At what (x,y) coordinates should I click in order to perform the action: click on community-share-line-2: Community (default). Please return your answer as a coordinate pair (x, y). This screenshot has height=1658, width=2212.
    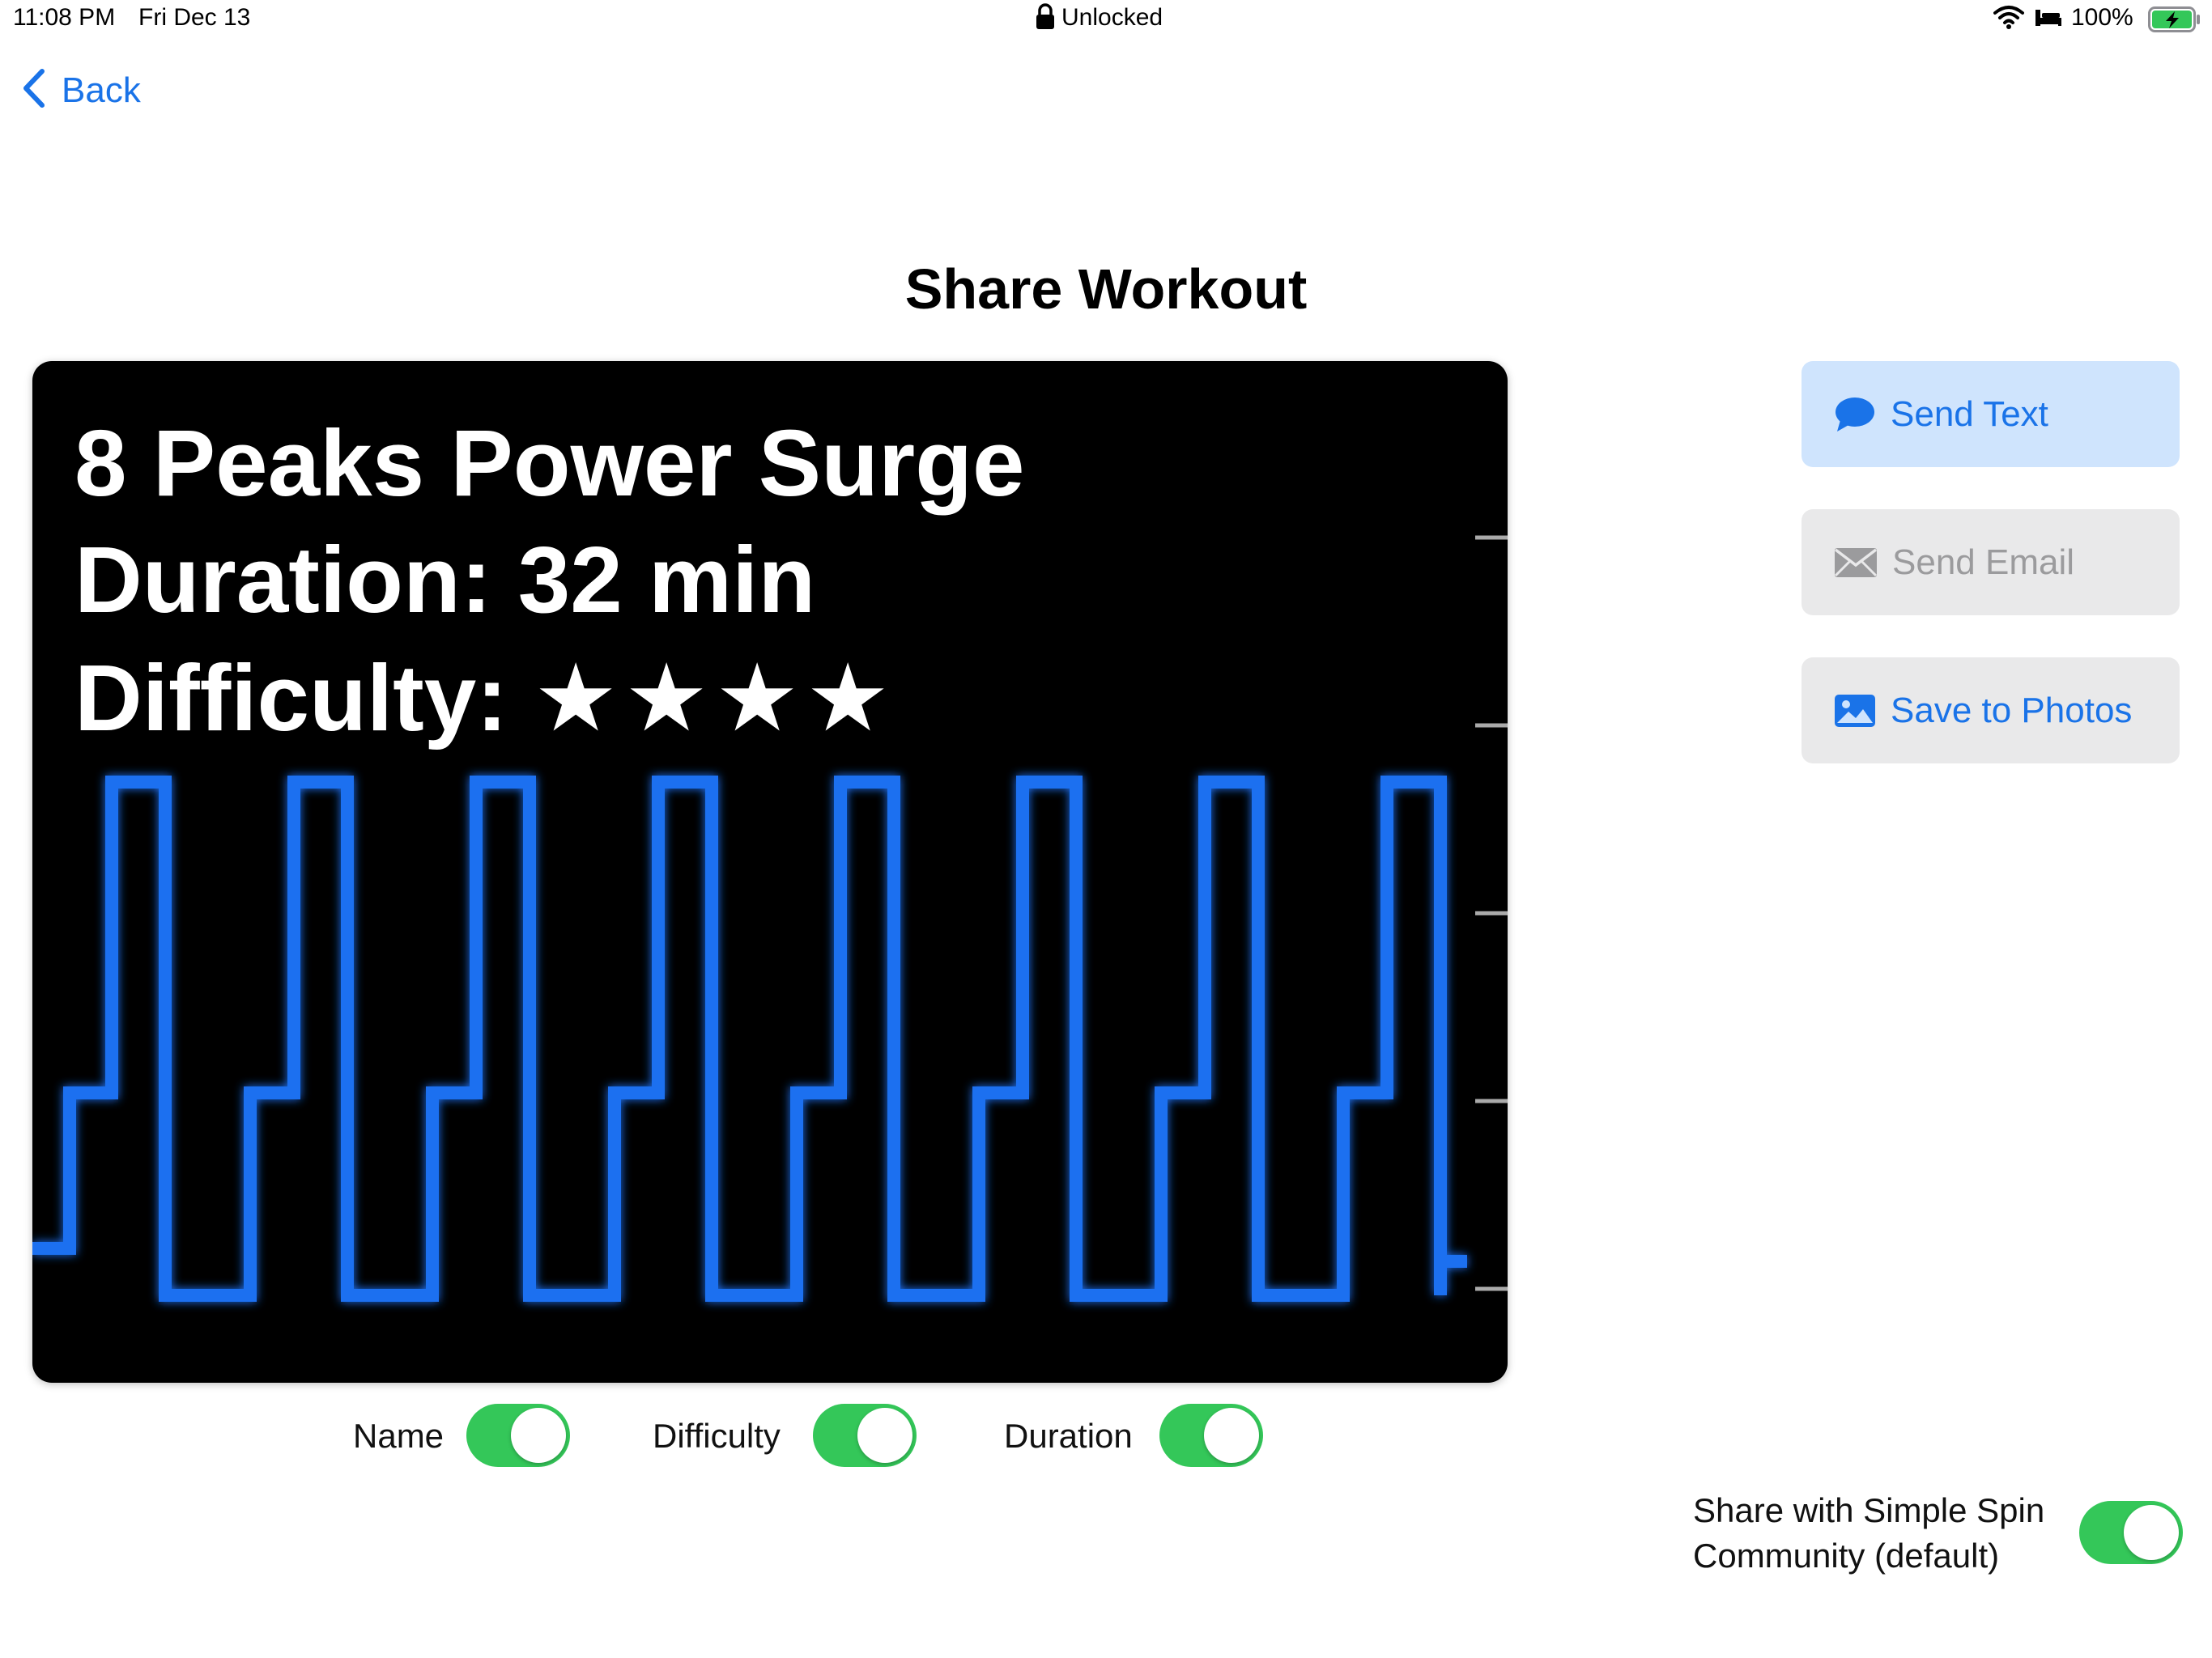
    Looking at the image, I should click on (1847, 1556).